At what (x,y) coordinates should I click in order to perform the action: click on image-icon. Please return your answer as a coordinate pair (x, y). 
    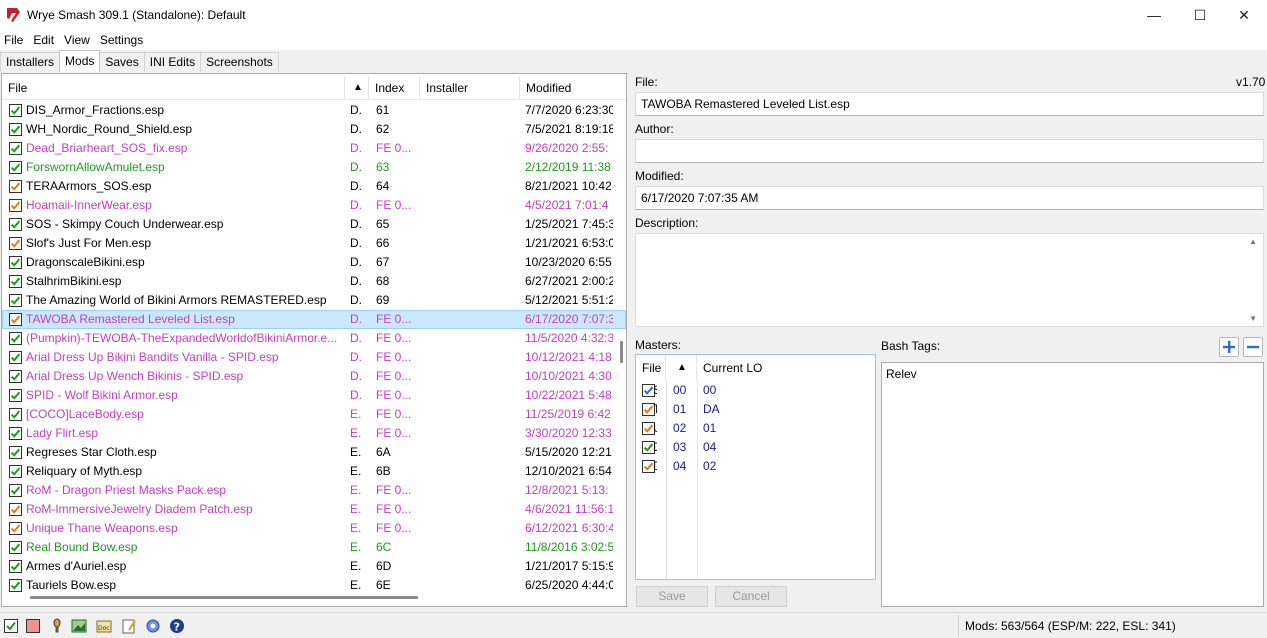
    Looking at the image, I should click on (79, 626).